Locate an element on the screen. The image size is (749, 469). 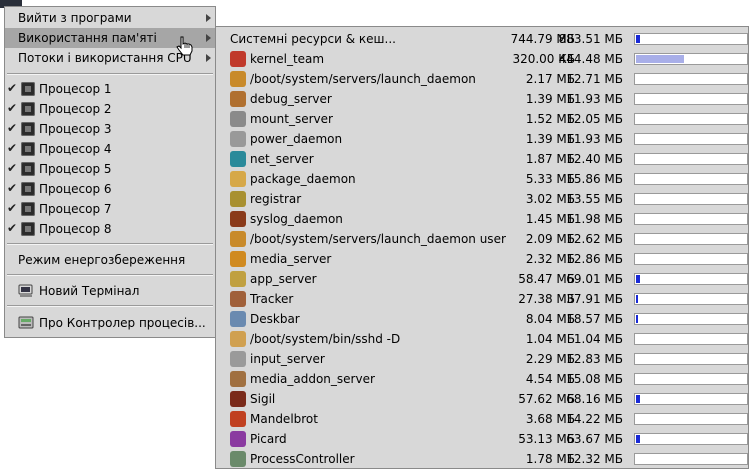
menu-item-processor-6: ✔ Процесор 6 is located at coordinates (110, 189).